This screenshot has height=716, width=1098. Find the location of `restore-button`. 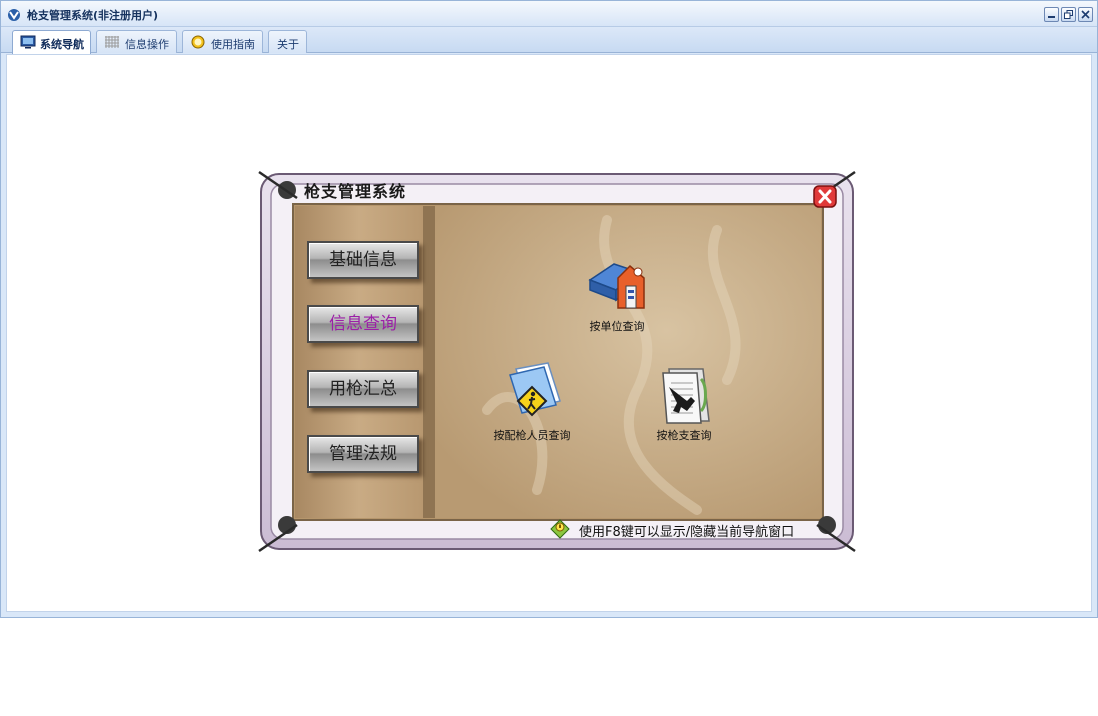

restore-button is located at coordinates (1068, 14).